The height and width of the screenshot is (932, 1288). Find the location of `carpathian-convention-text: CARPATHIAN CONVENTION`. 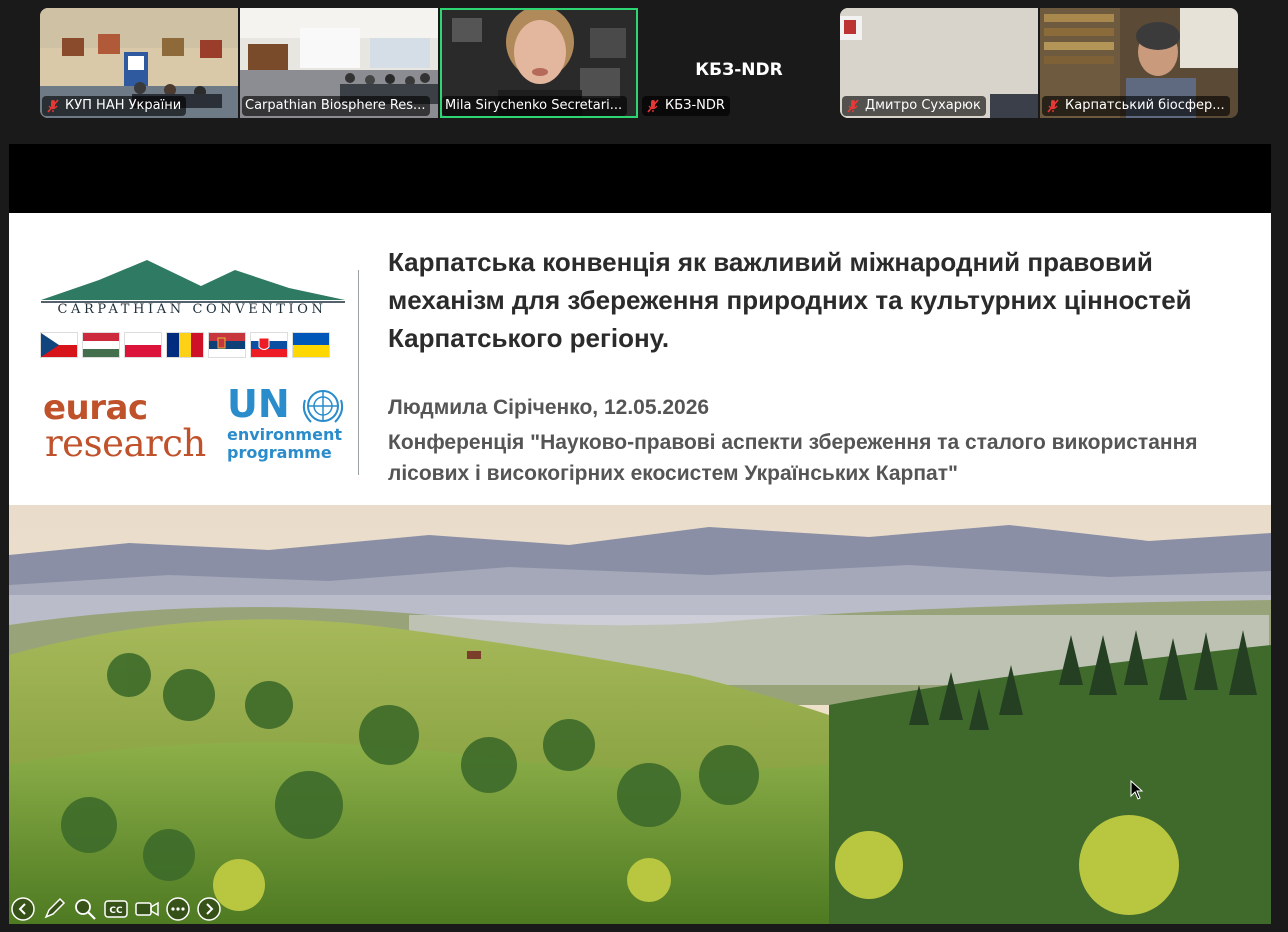

carpathian-convention-text: CARPATHIAN CONVENTION is located at coordinates (192, 309).